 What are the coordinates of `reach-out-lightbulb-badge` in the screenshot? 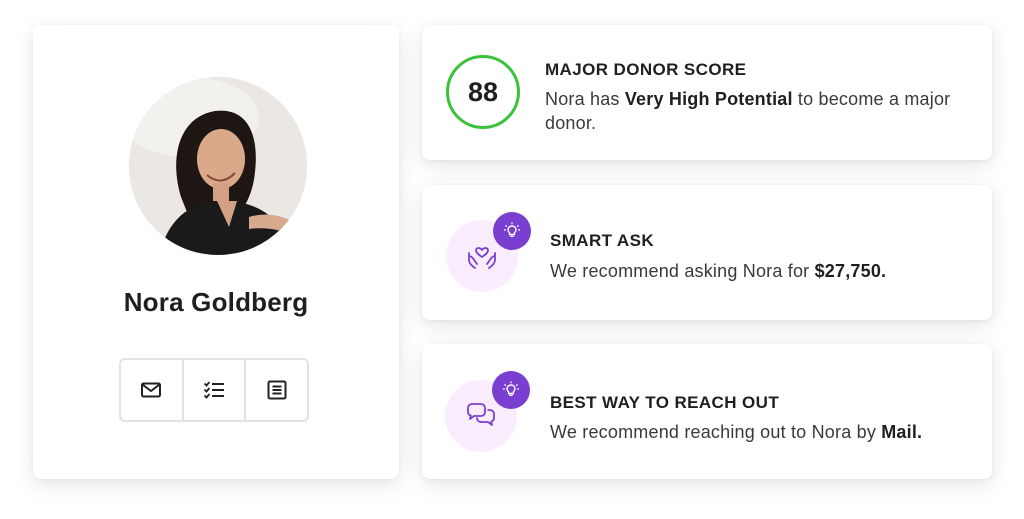 It's located at (511, 390).